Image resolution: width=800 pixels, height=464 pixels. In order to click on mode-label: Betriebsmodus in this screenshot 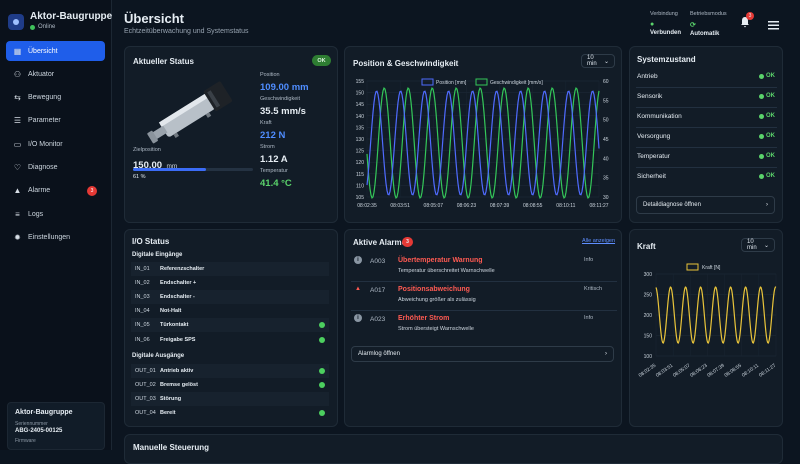, I will do `click(708, 14)`.